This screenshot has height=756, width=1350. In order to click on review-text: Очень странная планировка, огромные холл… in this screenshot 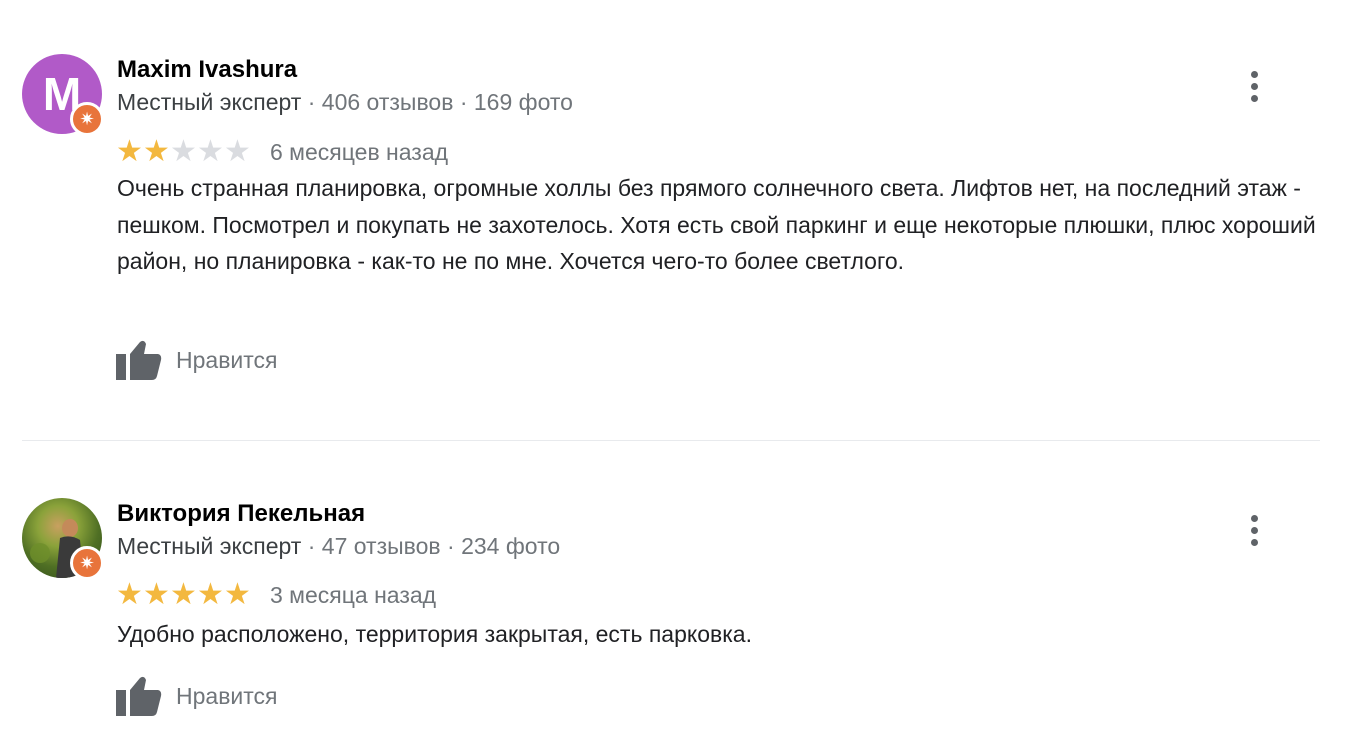, I will do `click(716, 224)`.